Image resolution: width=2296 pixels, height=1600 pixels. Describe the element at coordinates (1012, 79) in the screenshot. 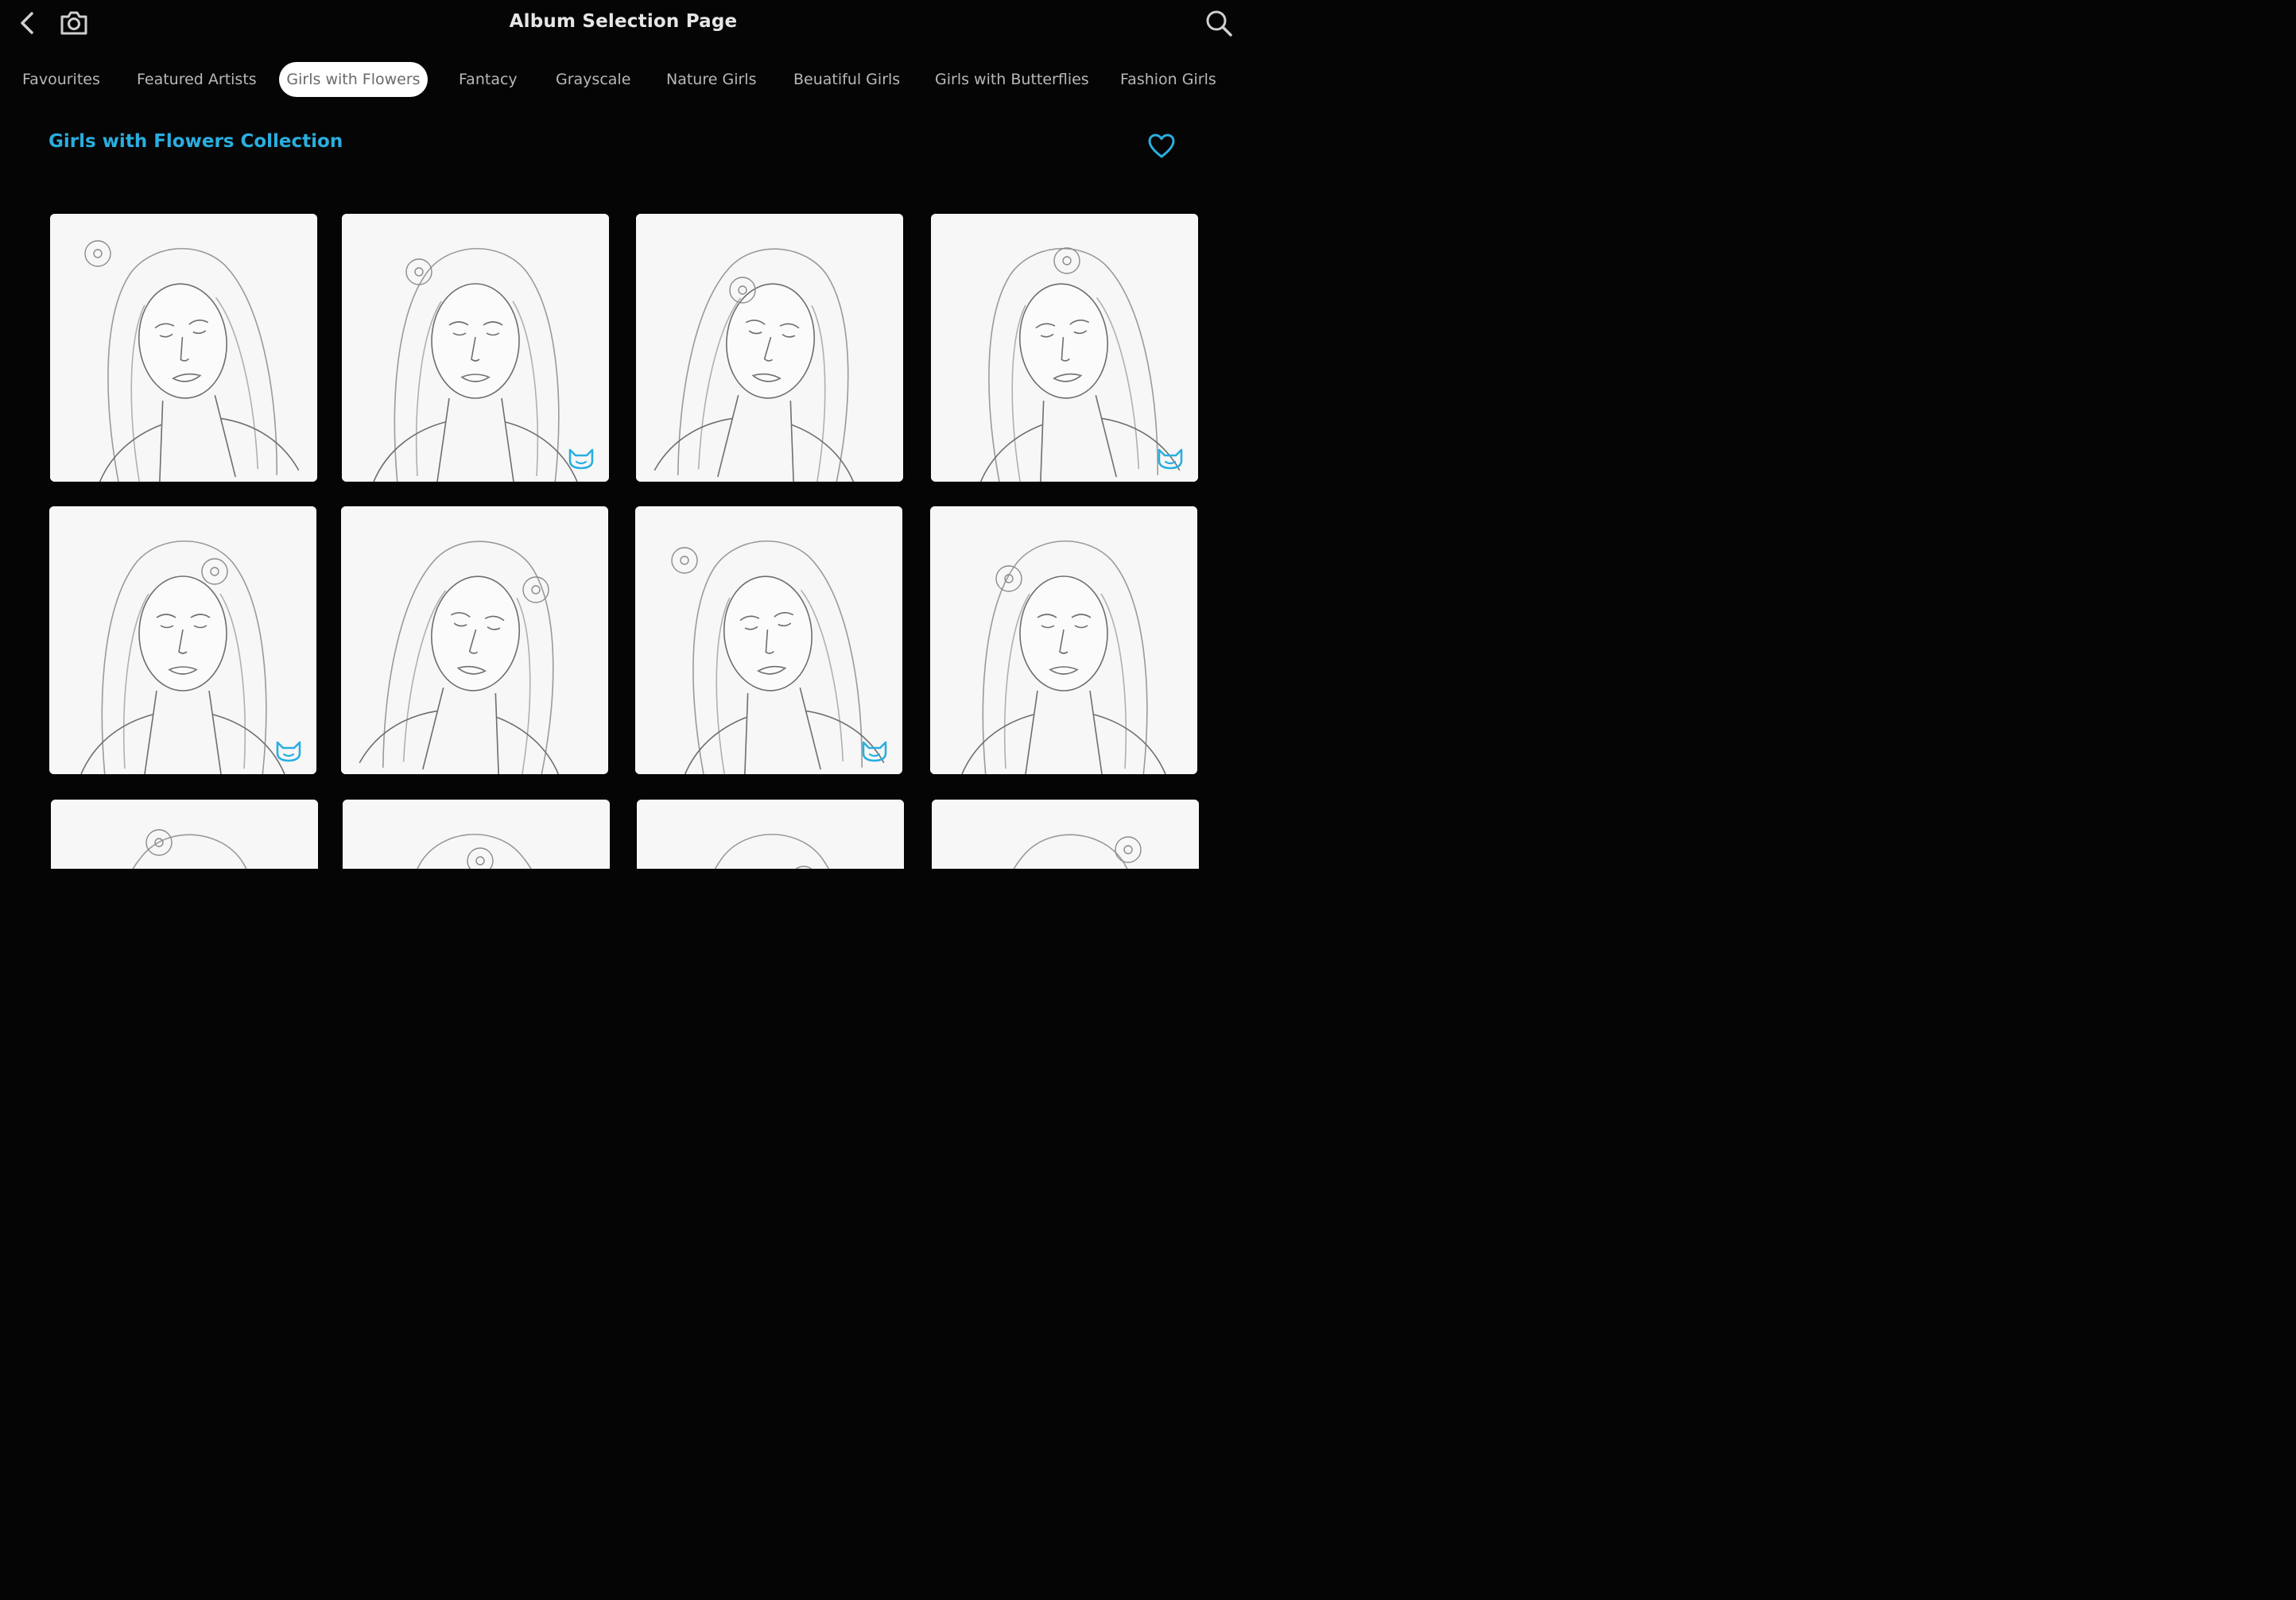

I see `tab-girls-with-butterflies: Girls with Butterflies` at that location.